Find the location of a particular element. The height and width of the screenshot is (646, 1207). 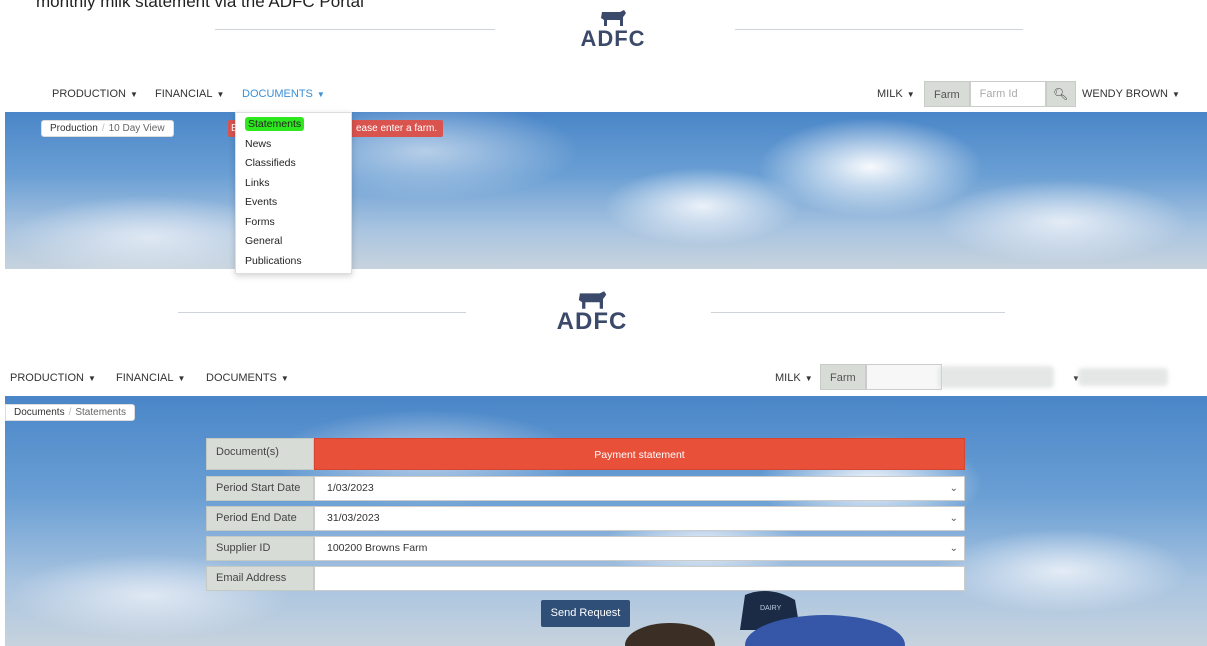

documents-select: Payment statement is located at coordinates (639, 454).